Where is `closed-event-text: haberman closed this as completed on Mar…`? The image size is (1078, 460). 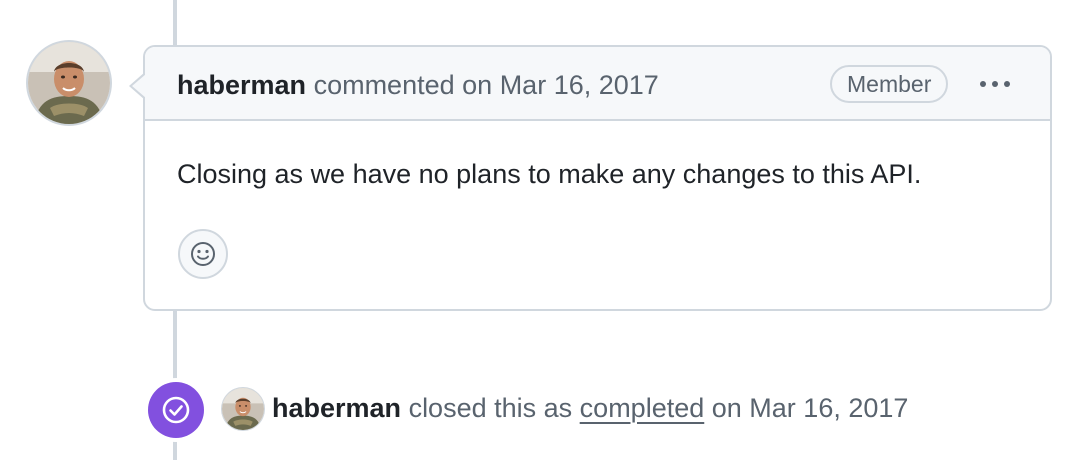
closed-event-text: haberman closed this as completed on Mar… is located at coordinates (590, 408).